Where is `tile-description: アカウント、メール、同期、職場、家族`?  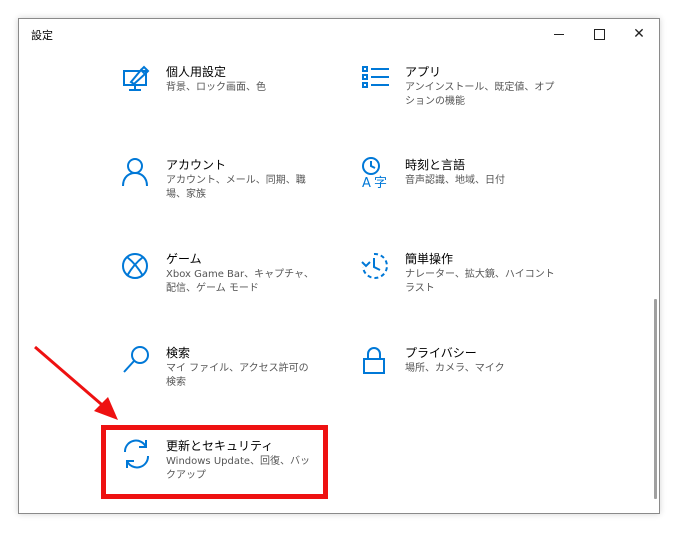
tile-description: アカウント、メール、同期、職場、家族 is located at coordinates (236, 187).